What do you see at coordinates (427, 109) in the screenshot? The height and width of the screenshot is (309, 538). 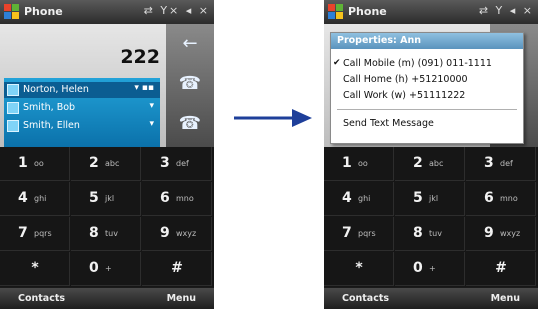 I see `menu-divider` at bounding box center [427, 109].